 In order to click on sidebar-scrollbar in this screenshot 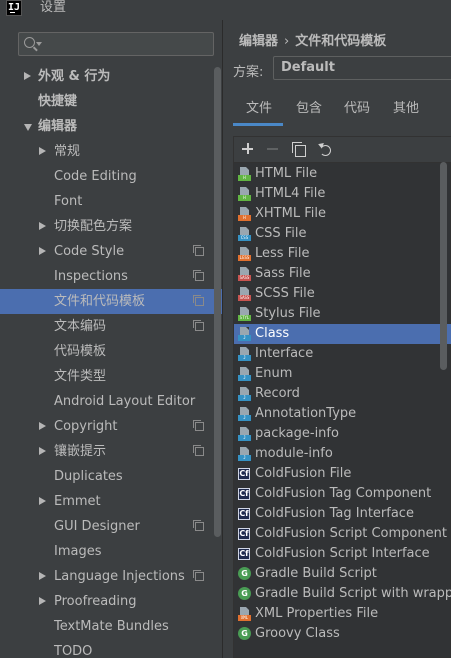, I will do `click(217, 302)`.